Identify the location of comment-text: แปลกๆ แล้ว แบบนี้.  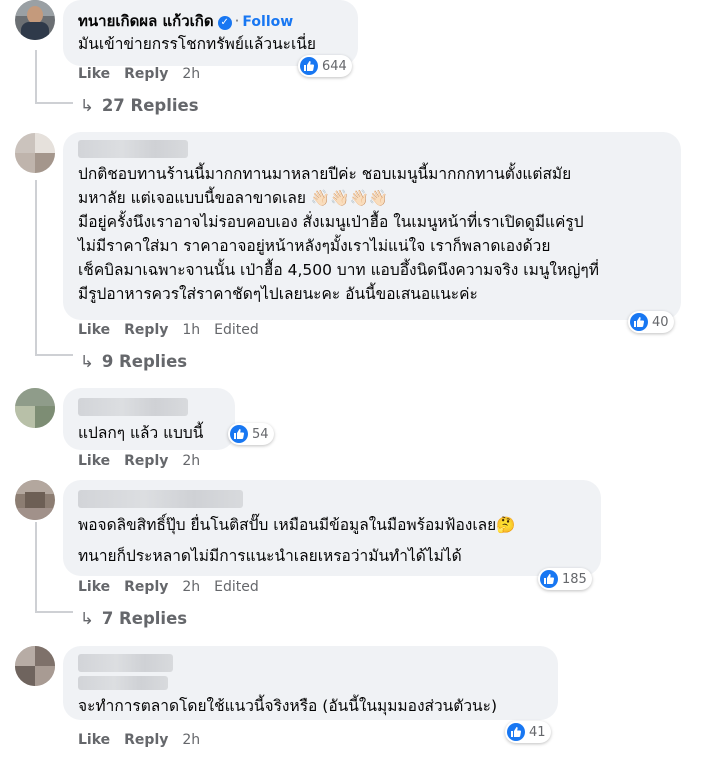
(141, 433).